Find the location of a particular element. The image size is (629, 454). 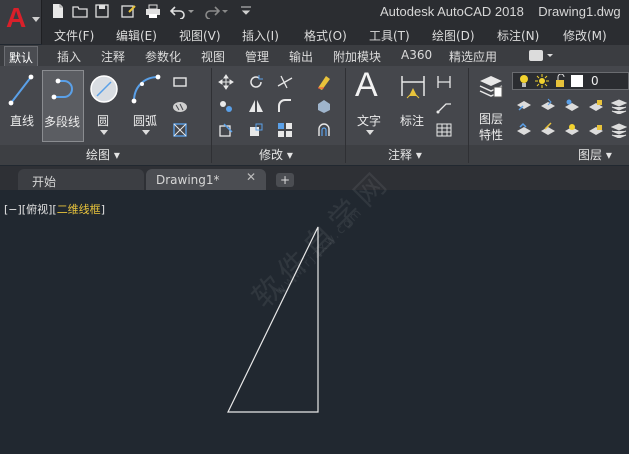

annotation-panel-title: 注释 ▾ is located at coordinates (405, 154).